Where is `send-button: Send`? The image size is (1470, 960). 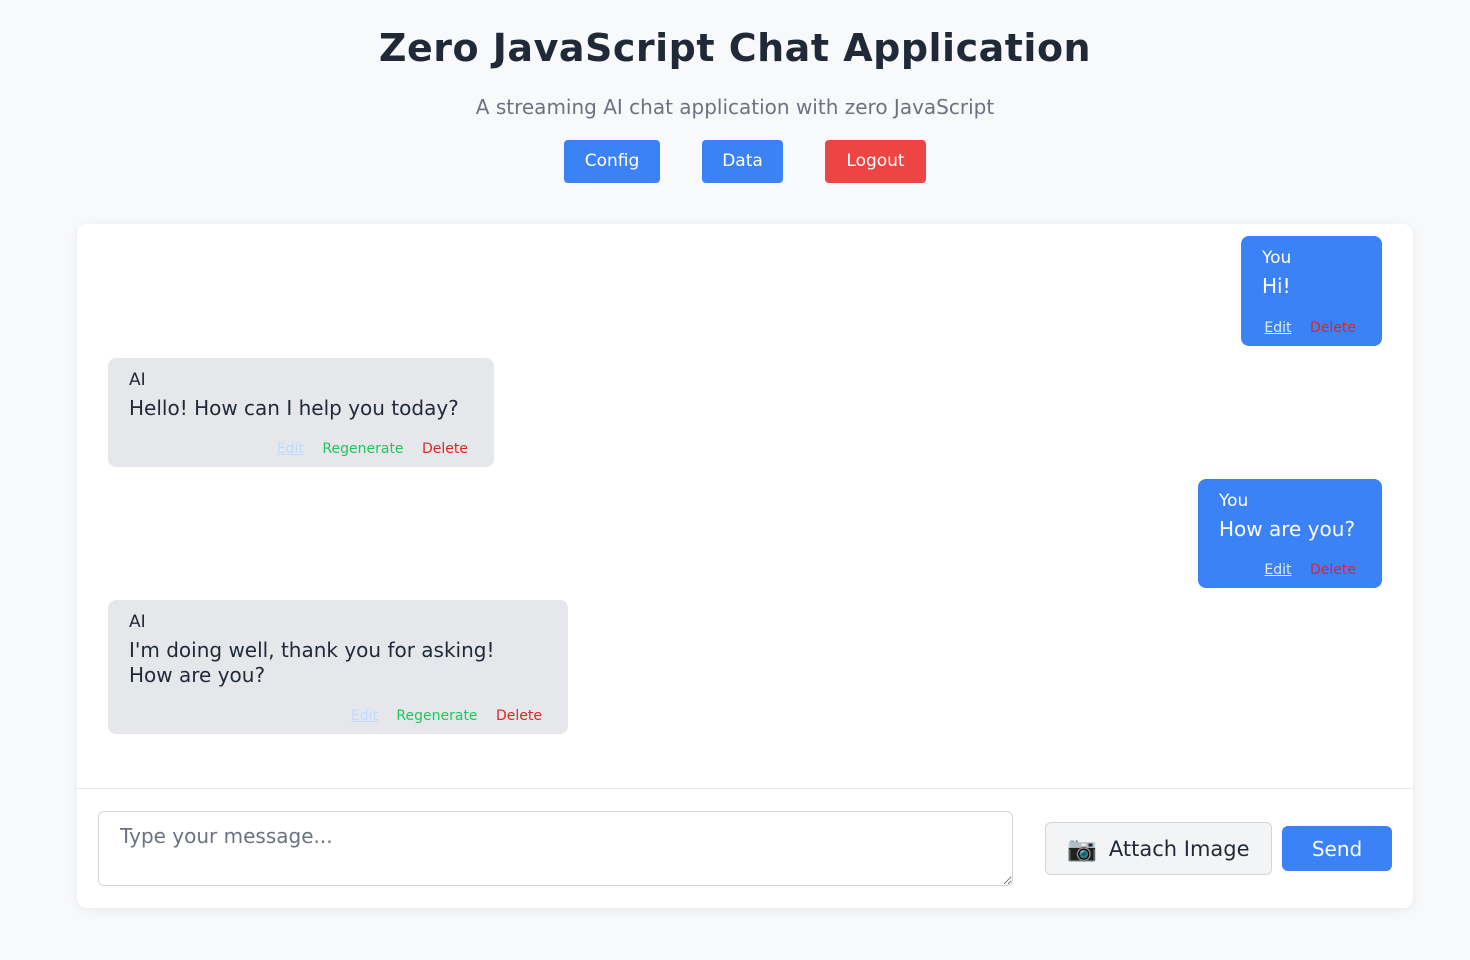
send-button: Send is located at coordinates (1337, 848).